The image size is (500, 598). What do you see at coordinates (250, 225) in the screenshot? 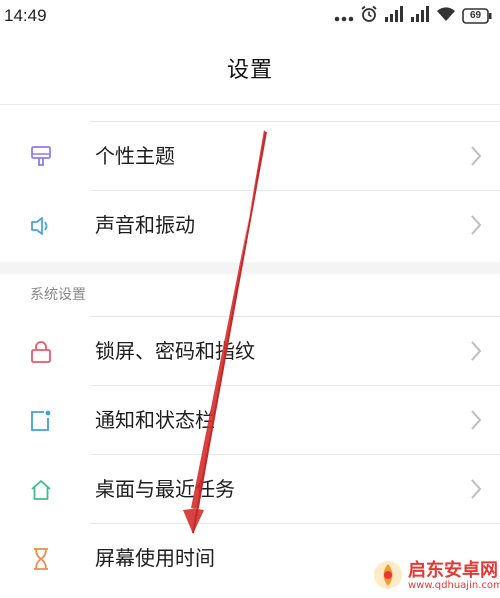
I see `settings-item-sound: 声音和振动` at bounding box center [250, 225].